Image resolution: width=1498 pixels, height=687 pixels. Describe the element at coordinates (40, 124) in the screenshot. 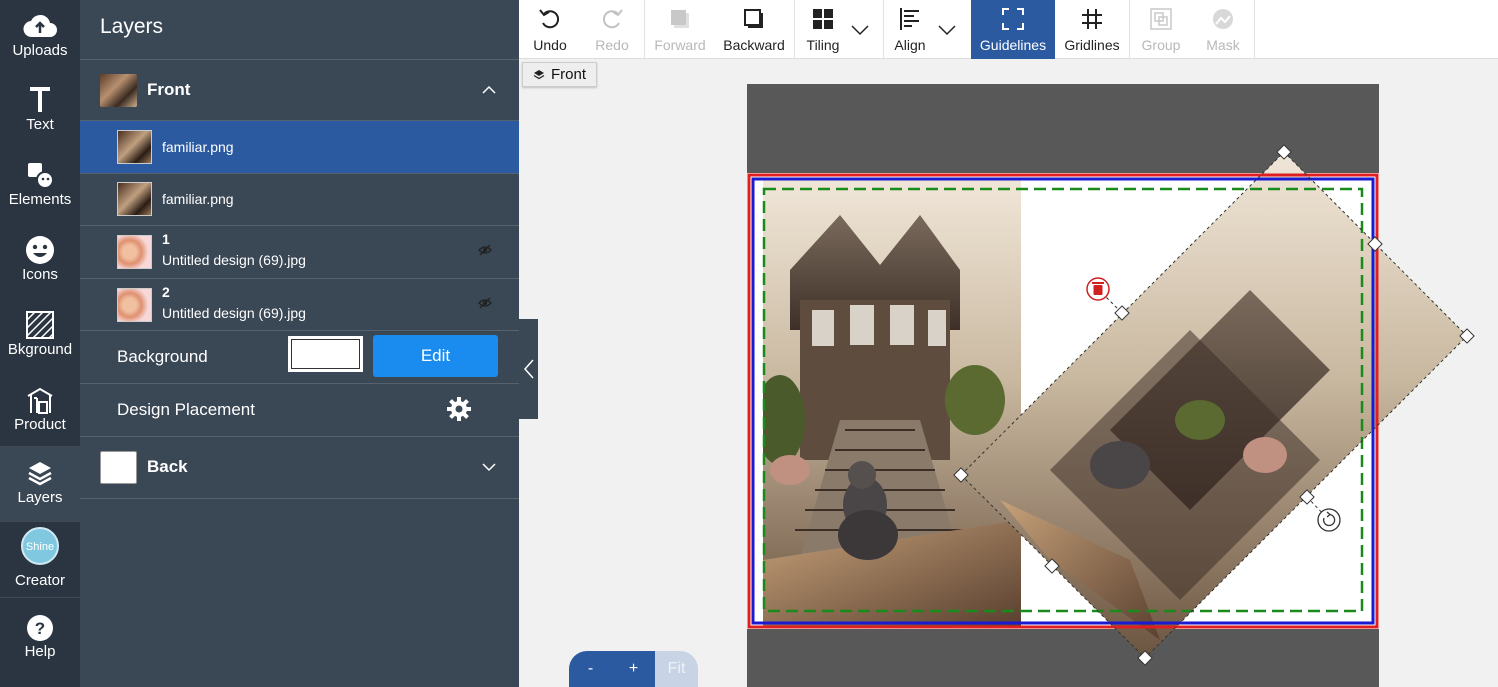

I see `rail-label: Text` at that location.